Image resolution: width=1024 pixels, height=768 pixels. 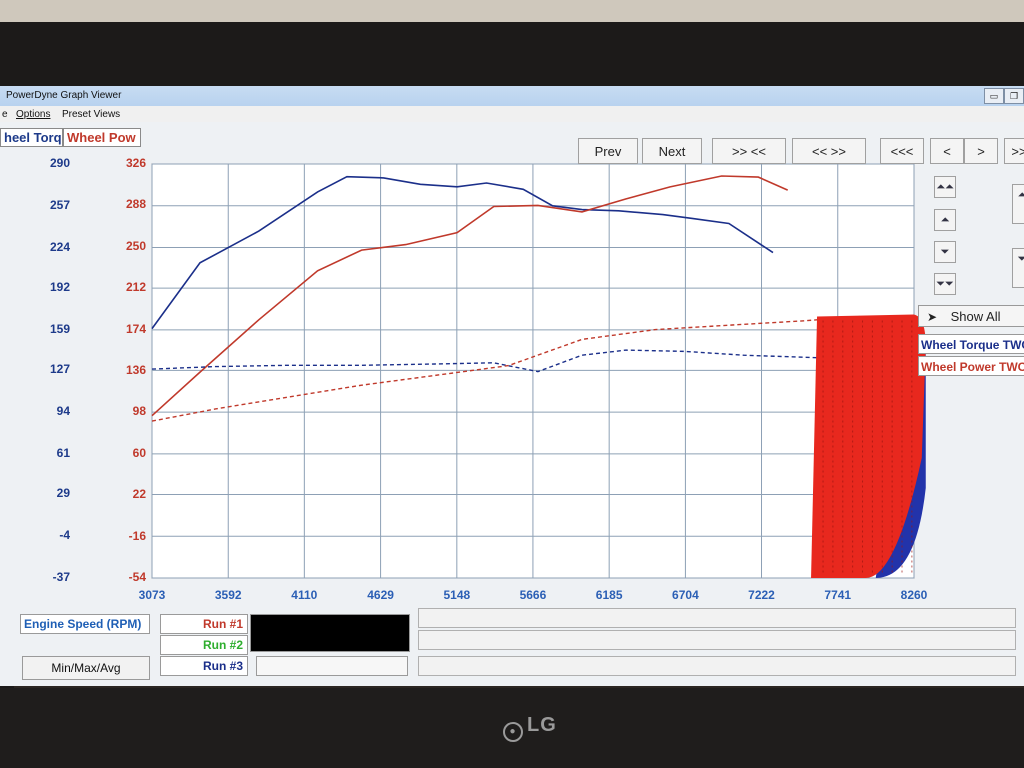 What do you see at coordinates (672, 151) in the screenshot?
I see `next-button: Next` at bounding box center [672, 151].